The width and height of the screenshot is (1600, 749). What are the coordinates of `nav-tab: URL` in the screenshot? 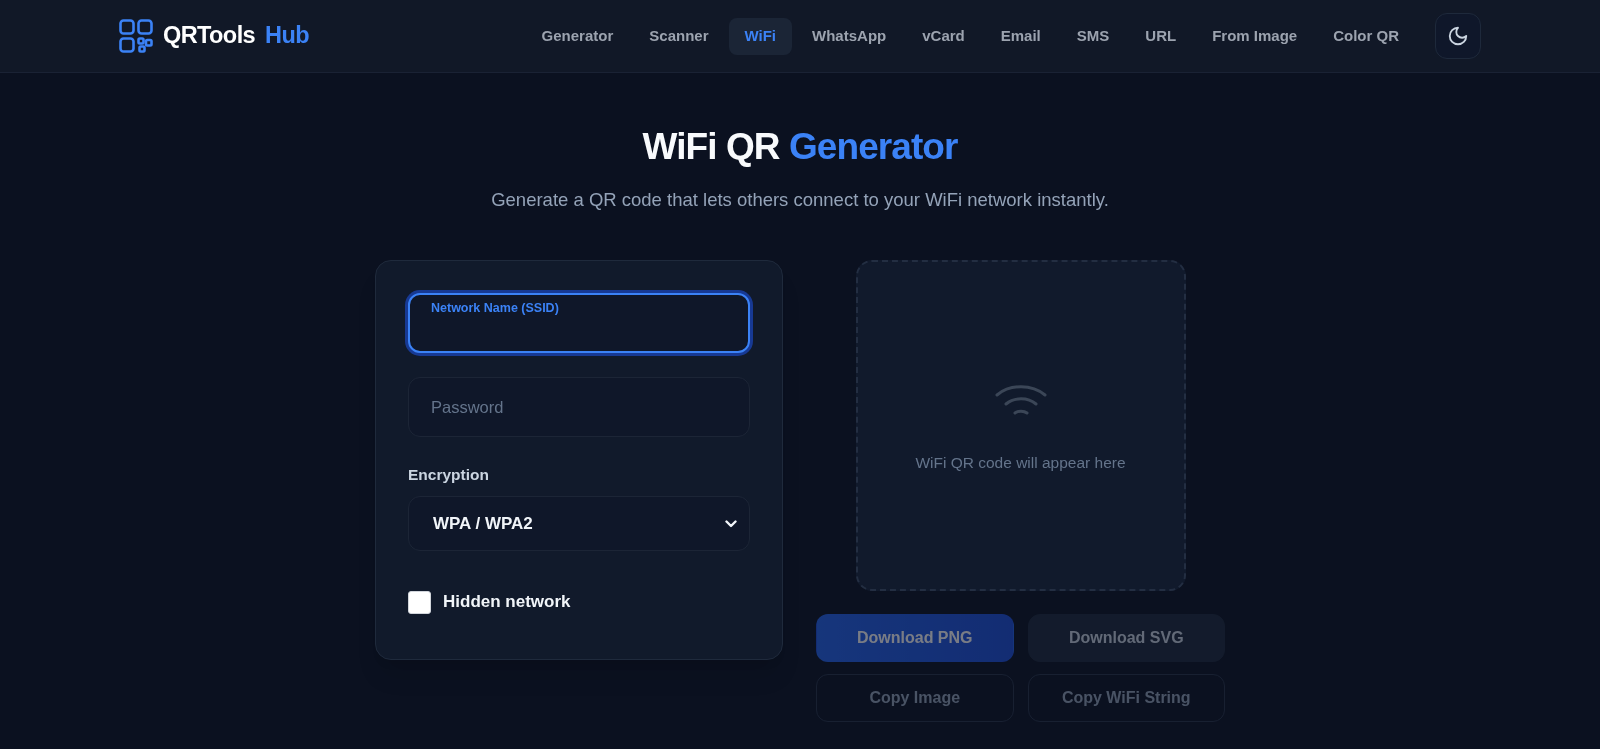 It's located at (1161, 36).